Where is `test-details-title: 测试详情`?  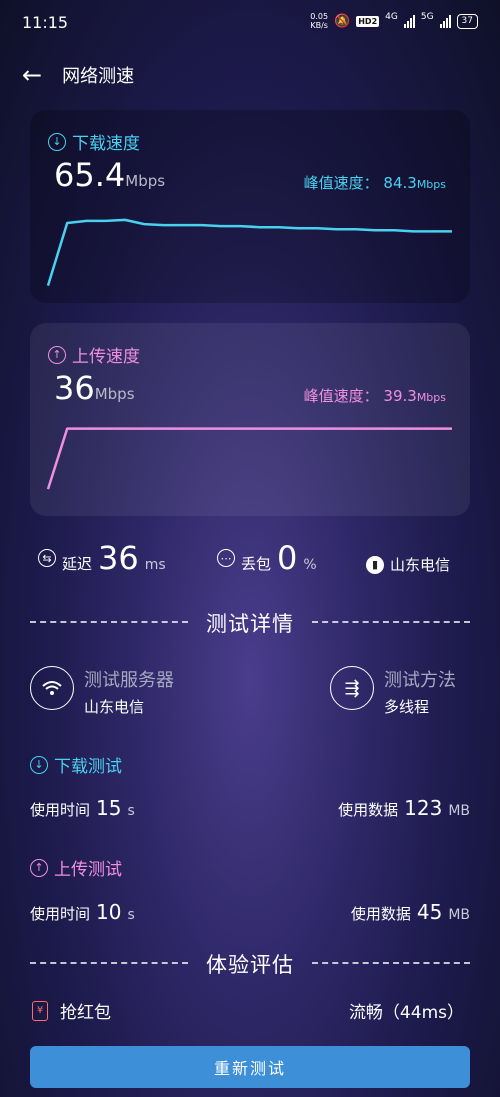
test-details-title: 测试详情 is located at coordinates (250, 624).